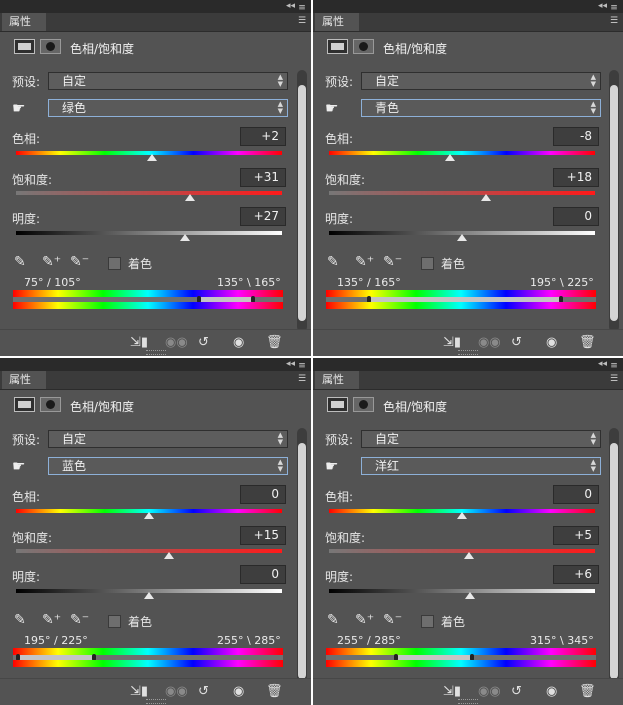 The width and height of the screenshot is (623, 705). Describe the element at coordinates (462, 153) in the screenshot. I see `hue-slider-track` at that location.